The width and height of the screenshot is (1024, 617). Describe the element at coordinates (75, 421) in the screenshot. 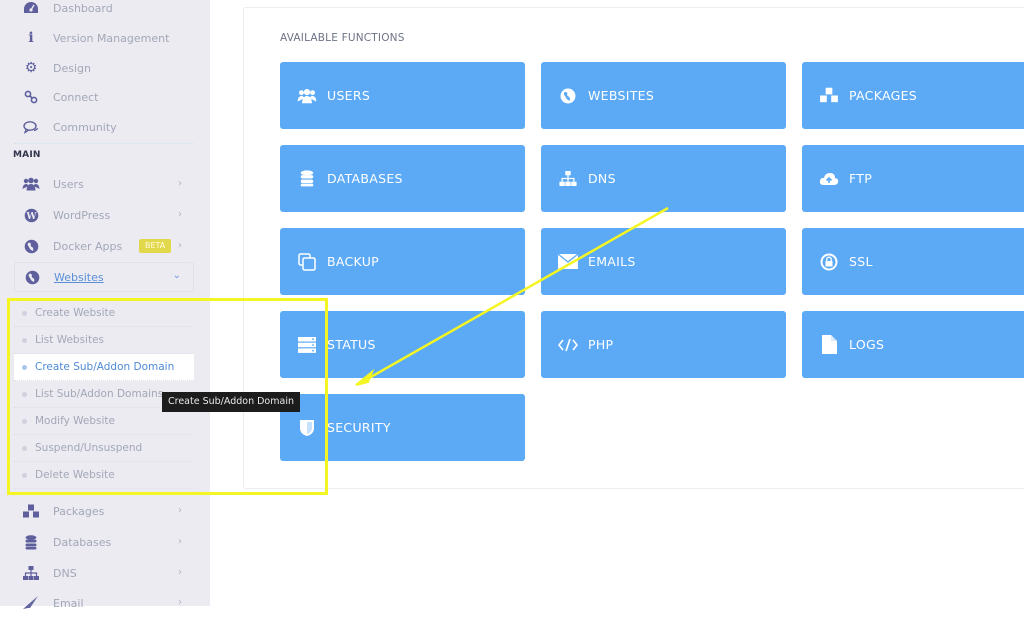

I see `submenu-item-label: Modify Website` at that location.